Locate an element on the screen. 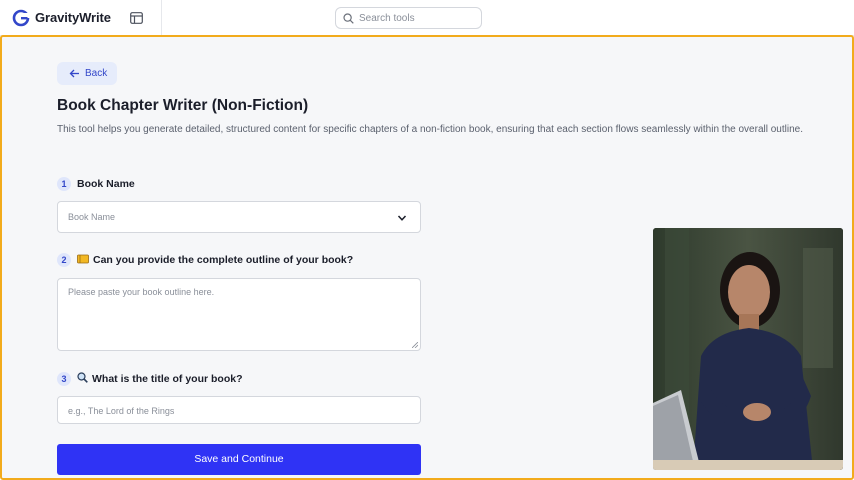 This screenshot has height=480, width=854. logo-block: GravityWrite is located at coordinates (81, 18).